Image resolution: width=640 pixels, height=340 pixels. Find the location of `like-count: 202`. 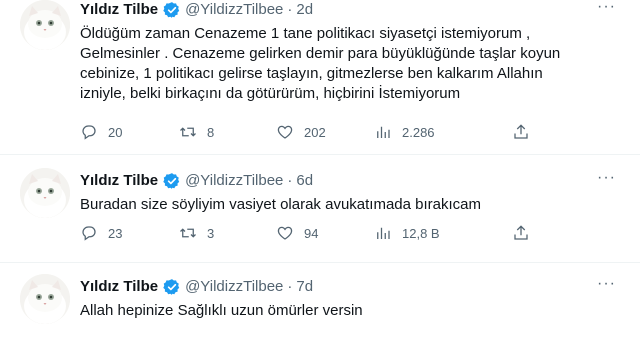

like-count: 202 is located at coordinates (315, 132).